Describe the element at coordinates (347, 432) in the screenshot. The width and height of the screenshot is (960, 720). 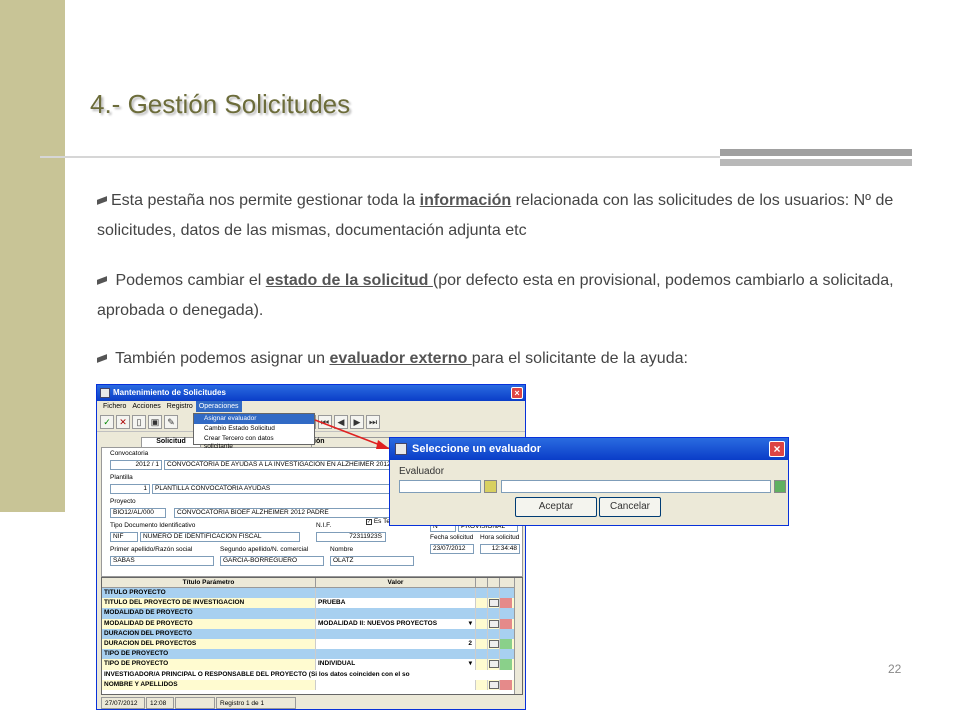
I see `arrow-line` at that location.